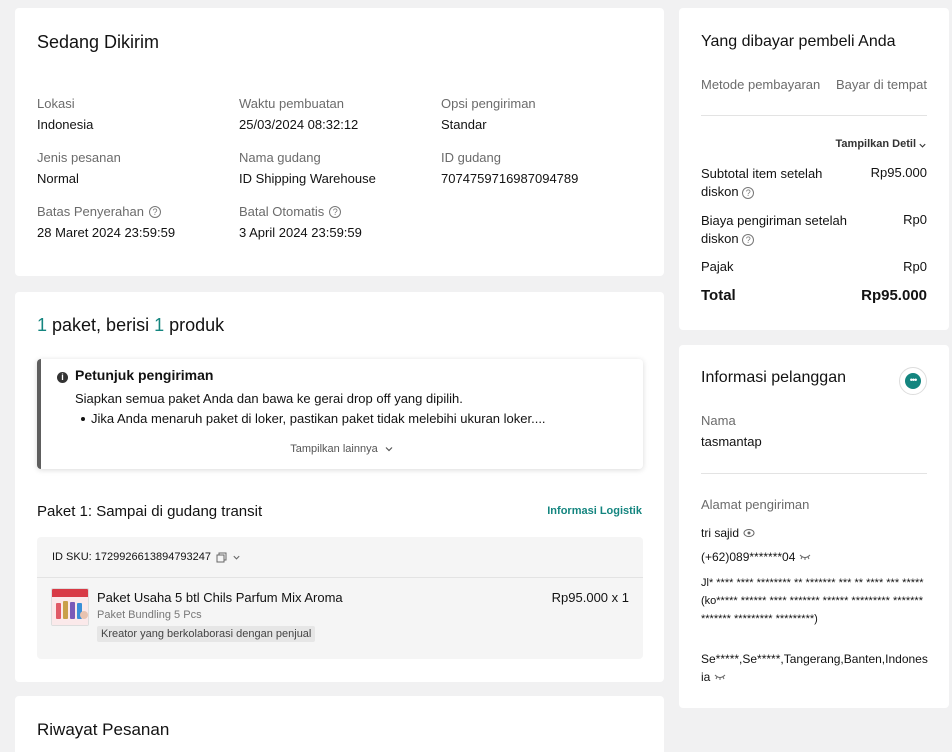 The image size is (952, 752). I want to click on field-label: Nama gudang, so click(280, 157).